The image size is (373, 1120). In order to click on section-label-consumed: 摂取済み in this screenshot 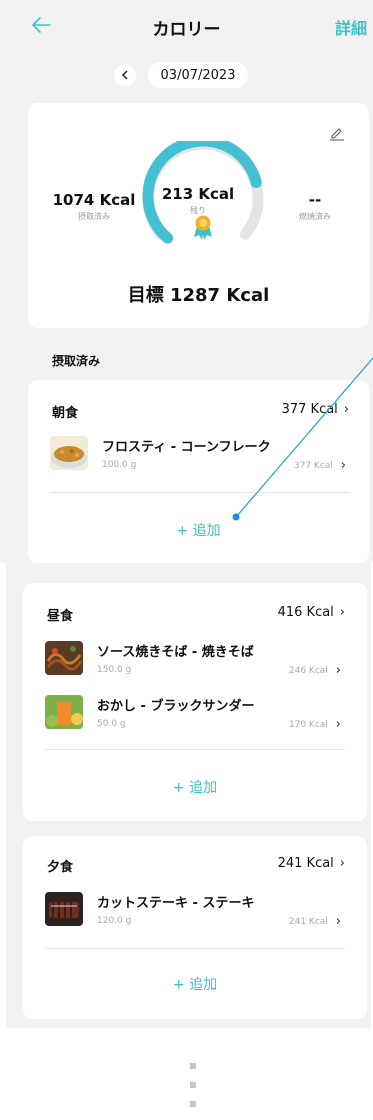, I will do `click(76, 361)`.